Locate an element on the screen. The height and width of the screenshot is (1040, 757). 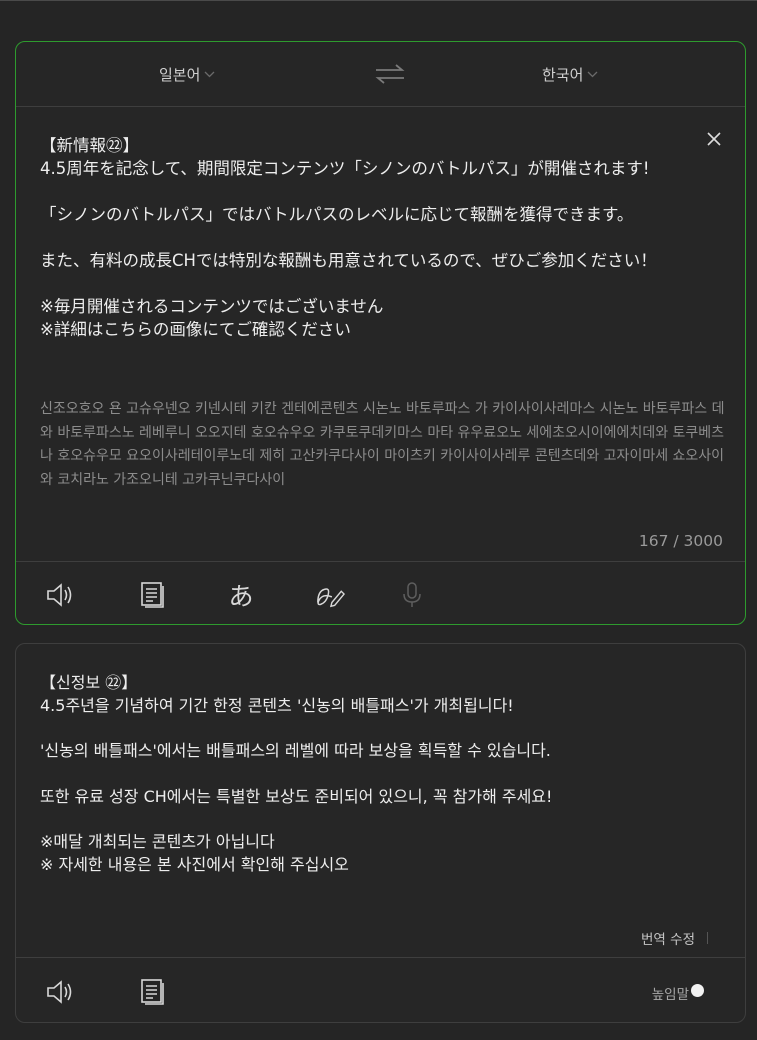
hiragana-icon: あ is located at coordinates (241, 595).